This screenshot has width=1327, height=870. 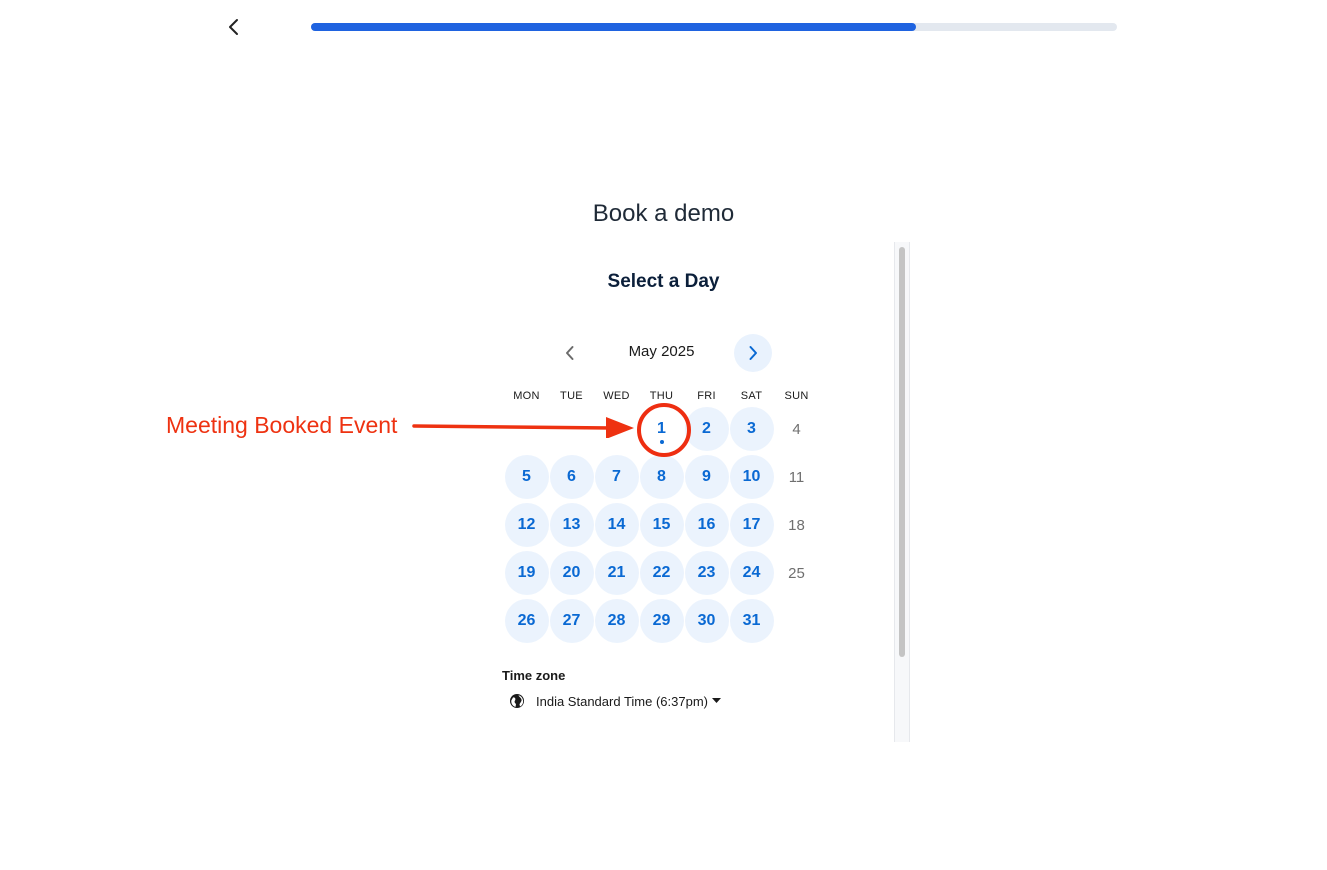 I want to click on calendar-day-label: 27, so click(x=571, y=621).